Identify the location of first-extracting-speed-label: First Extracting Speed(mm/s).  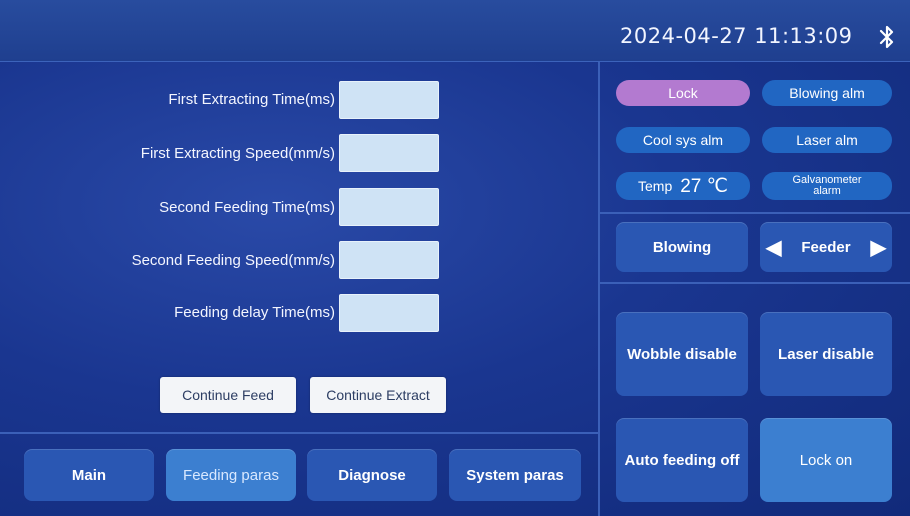
(237, 153).